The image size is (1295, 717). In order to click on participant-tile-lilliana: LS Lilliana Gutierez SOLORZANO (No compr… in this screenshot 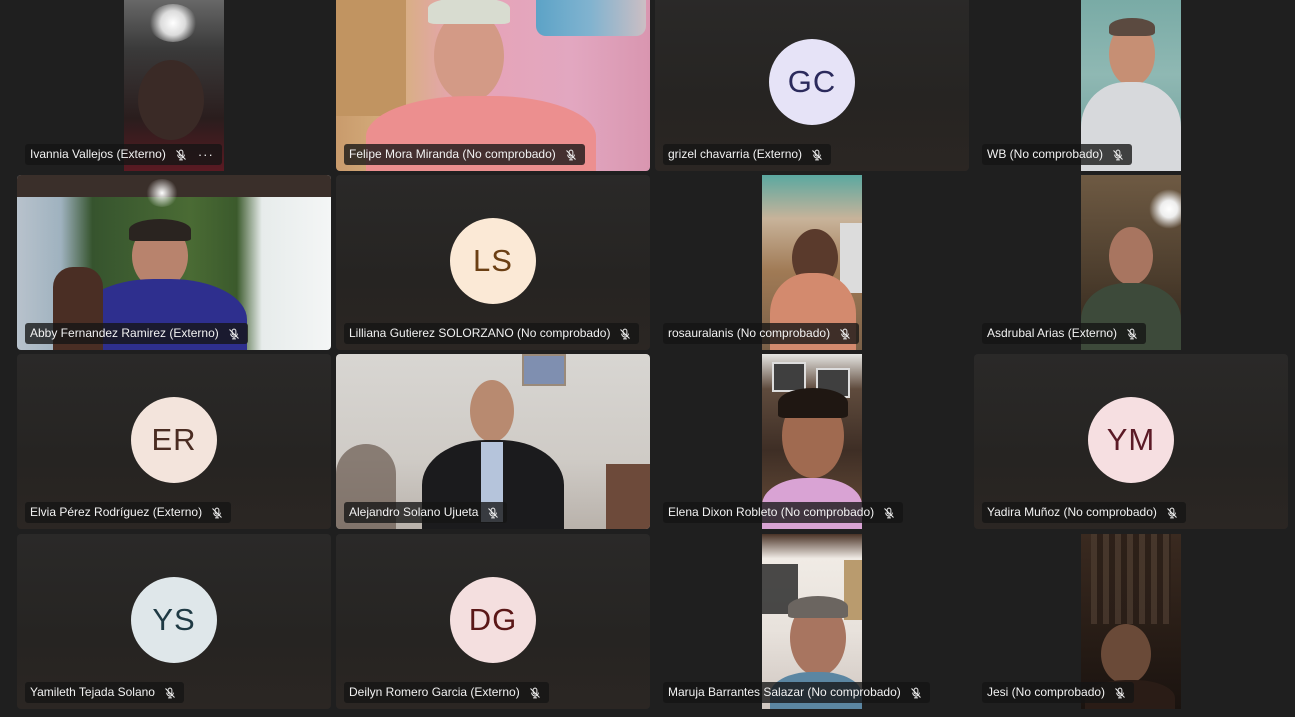, I will do `click(493, 262)`.